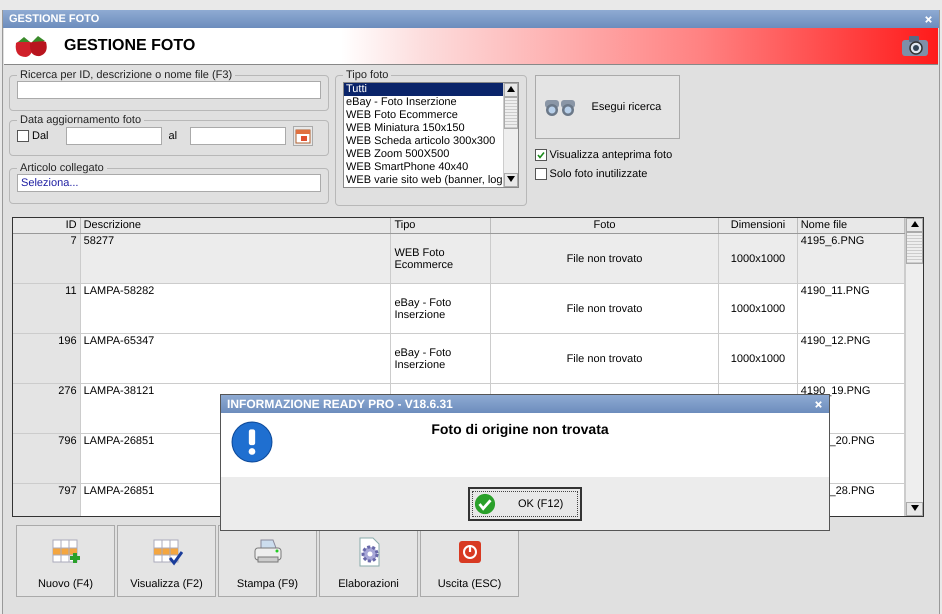  Describe the element at coordinates (169, 90) in the screenshot. I see `search-field` at that location.